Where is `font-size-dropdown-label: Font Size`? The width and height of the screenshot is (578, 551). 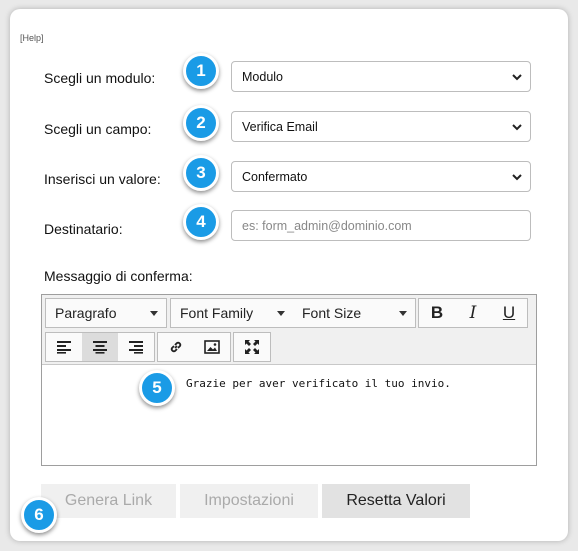
font-size-dropdown-label: Font Size is located at coordinates (332, 313).